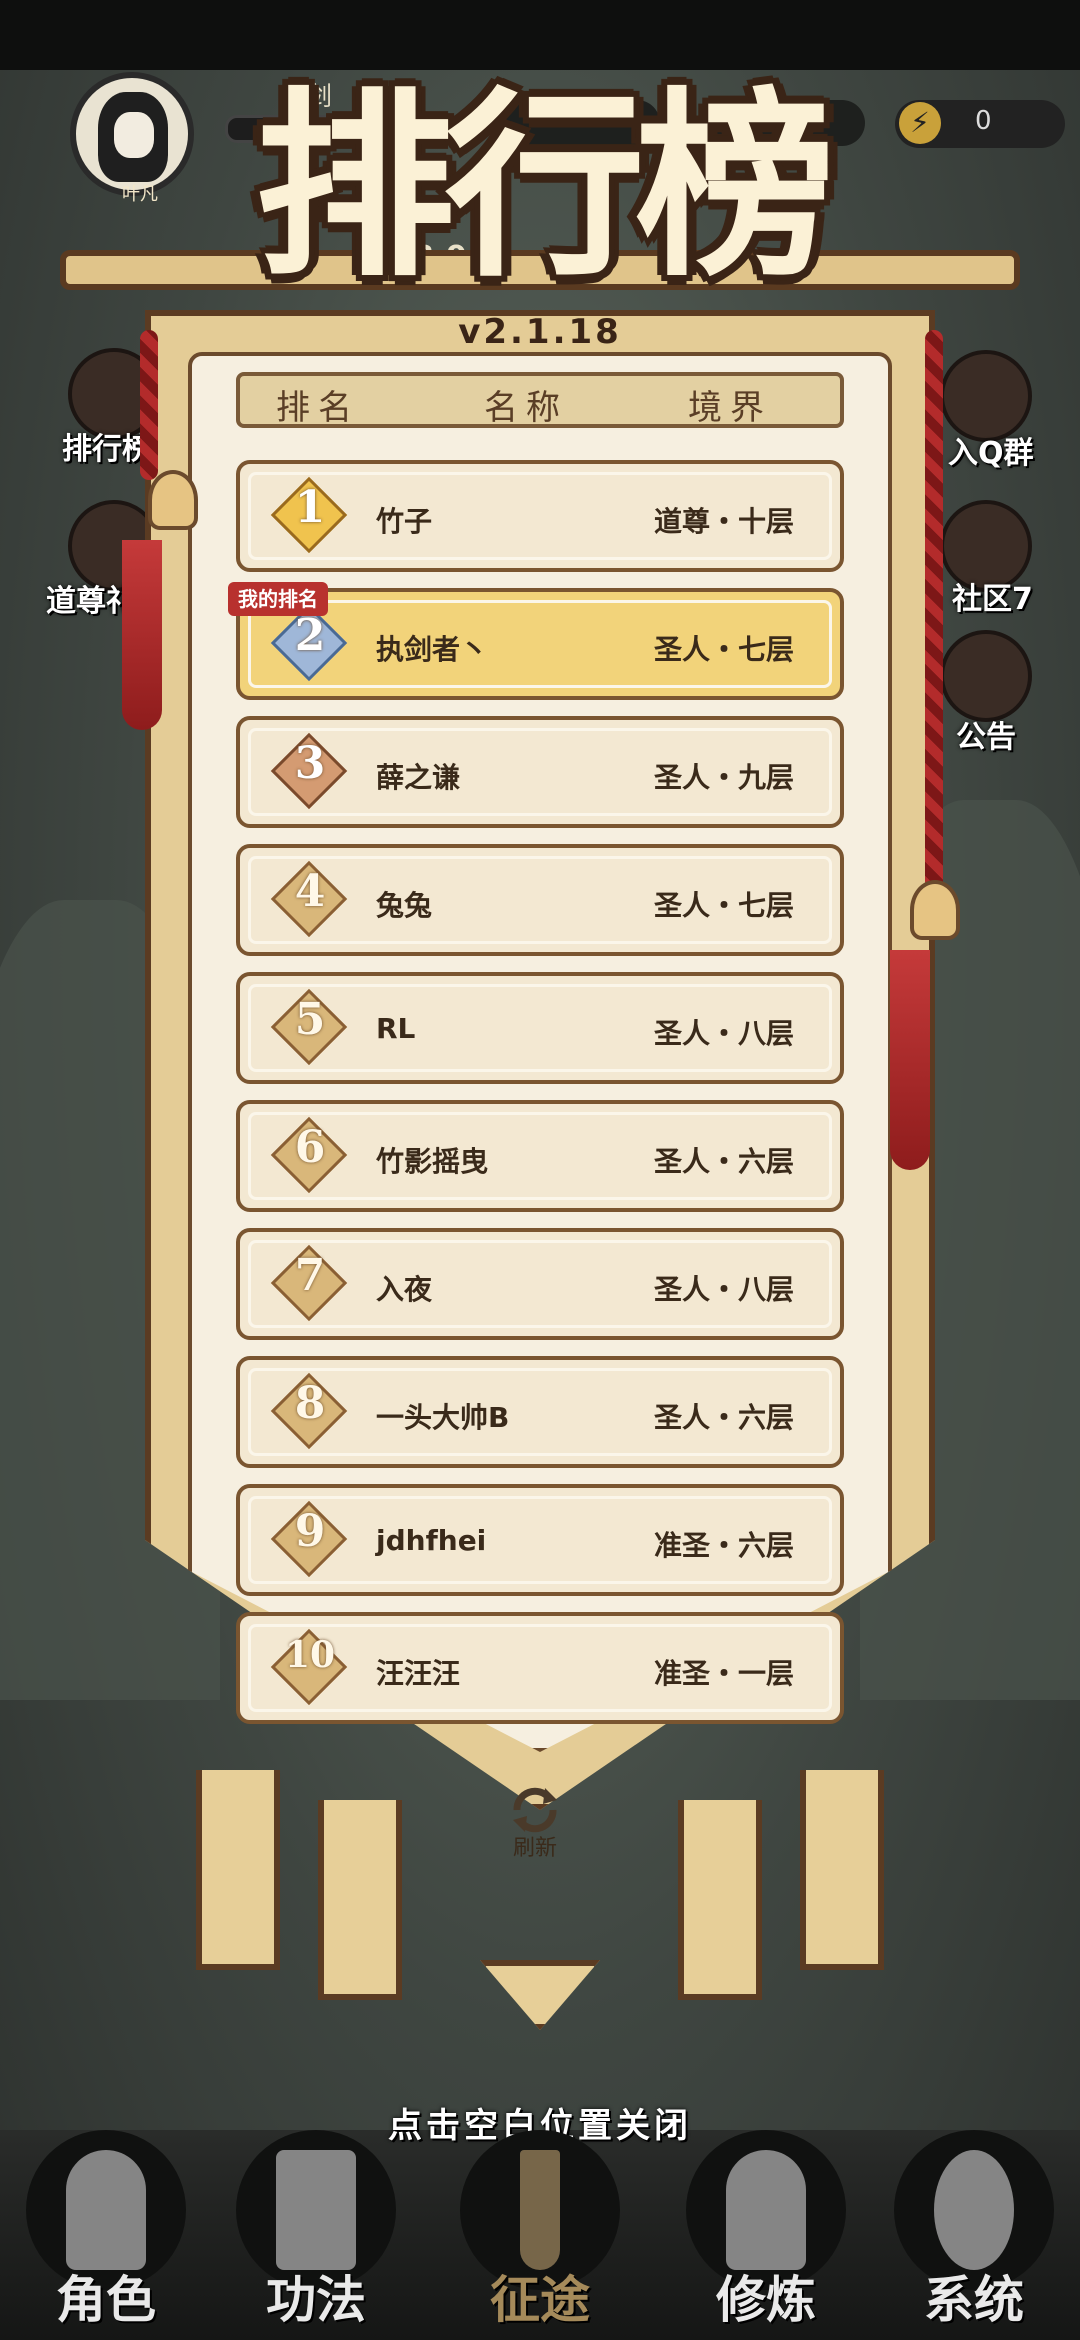 This screenshot has width=1080, height=2340. Describe the element at coordinates (316, 2210) in the screenshot. I see `book-icon` at that location.